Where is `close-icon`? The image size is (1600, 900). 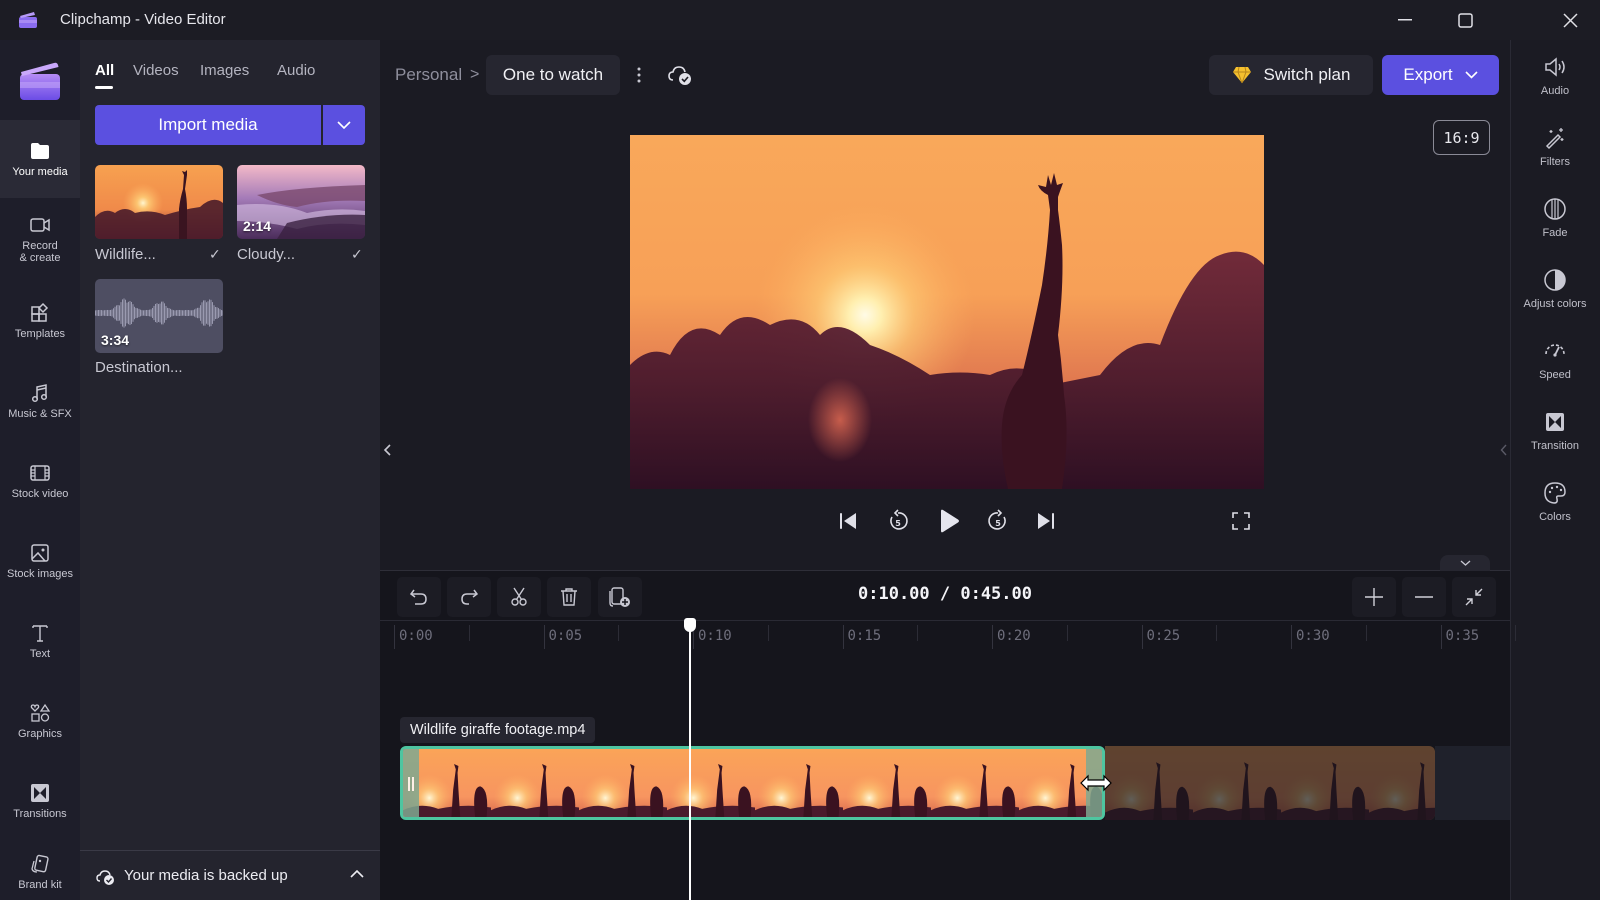 close-icon is located at coordinates (1570, 20).